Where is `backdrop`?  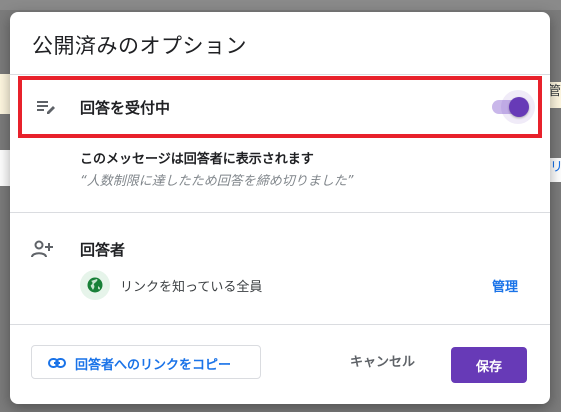
backdrop is located at coordinates (280, 5).